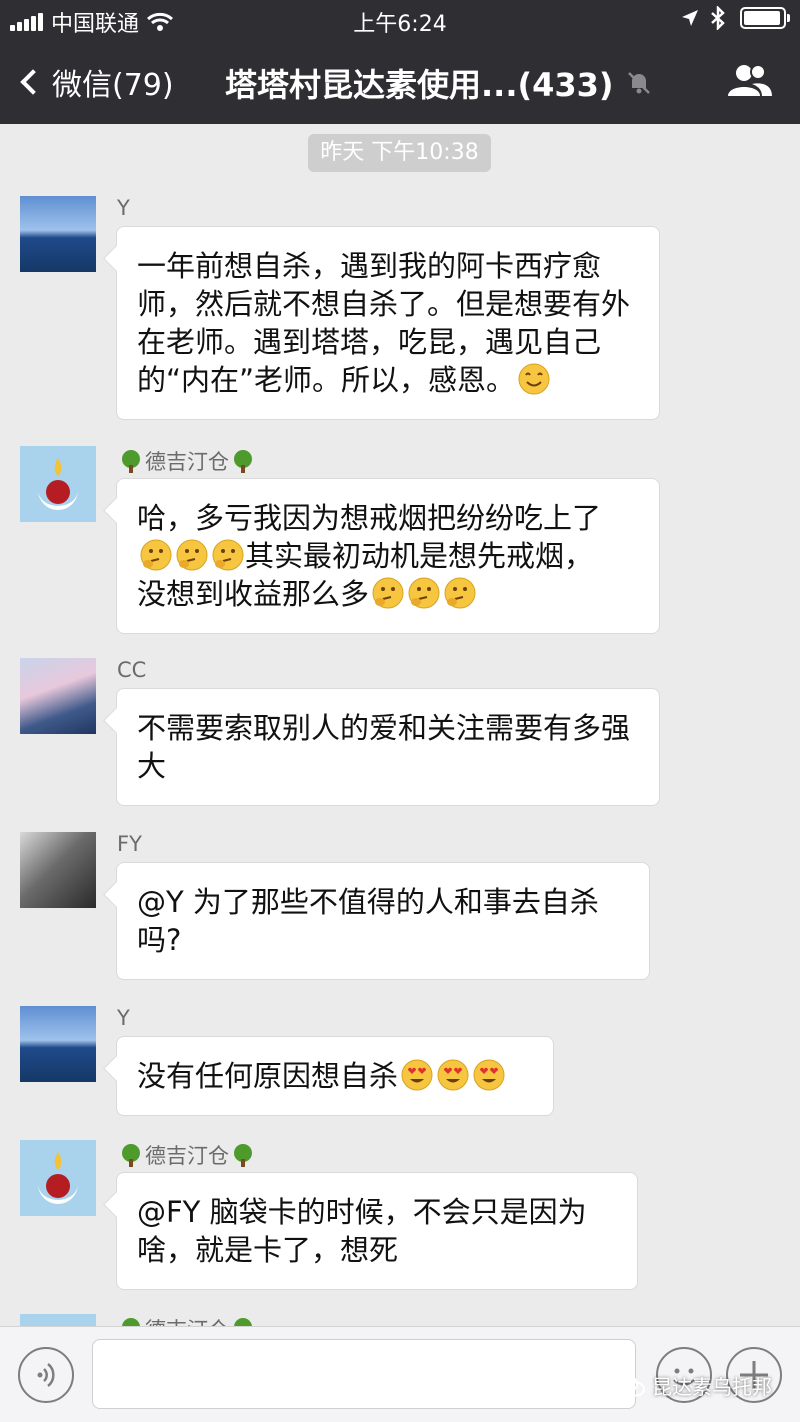 The image size is (800, 1422). I want to click on message-bubble: @FY 脑袋卡的时候，不会只是因为啥，就是卡了，想死, so click(377, 1231).